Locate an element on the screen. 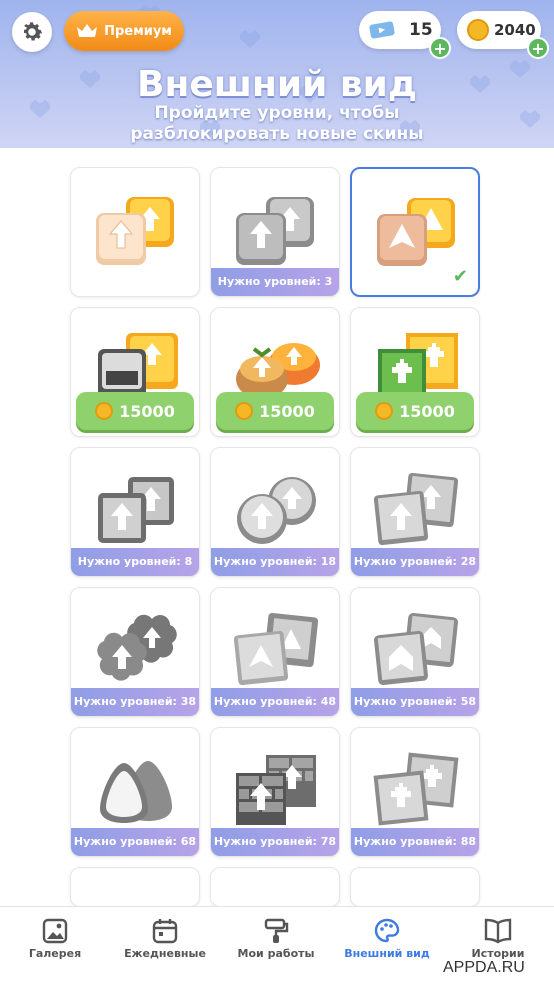 This screenshot has width=554, height=987. level-requirement-badge: Нужно уровней: 18 is located at coordinates (275, 562).